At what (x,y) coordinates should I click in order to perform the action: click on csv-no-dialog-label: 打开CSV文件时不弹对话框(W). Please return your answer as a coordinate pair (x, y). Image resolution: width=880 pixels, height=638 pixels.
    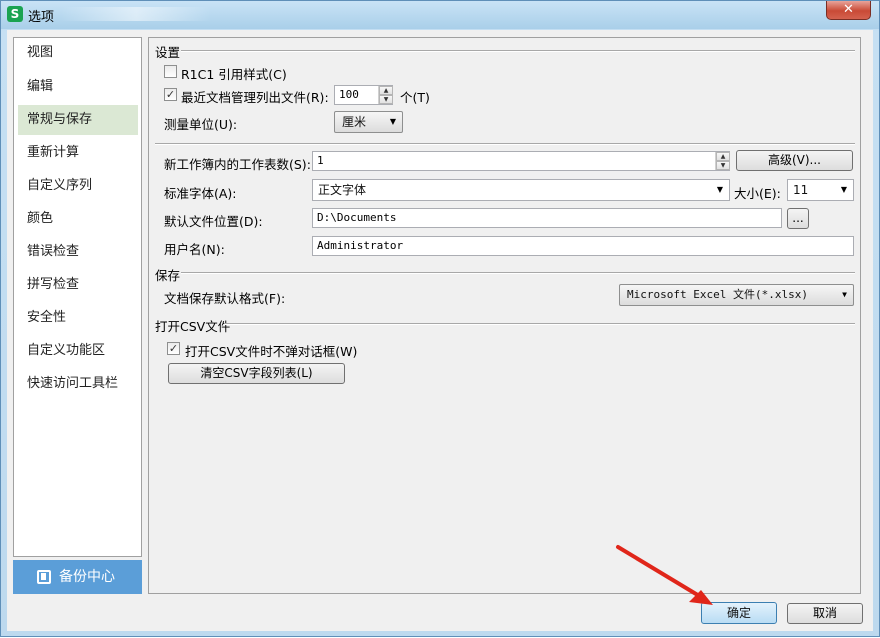
    Looking at the image, I should click on (271, 351).